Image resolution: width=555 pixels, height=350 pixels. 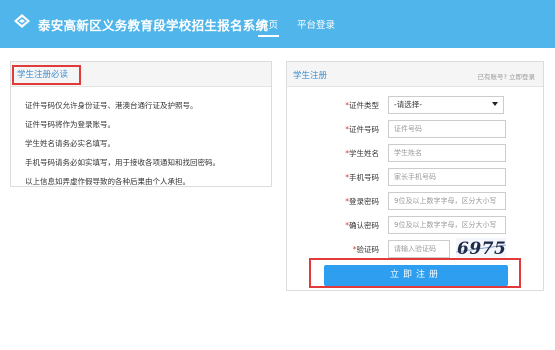 What do you see at coordinates (446, 105) in the screenshot?
I see `id-type-select: -请选择-` at bounding box center [446, 105].